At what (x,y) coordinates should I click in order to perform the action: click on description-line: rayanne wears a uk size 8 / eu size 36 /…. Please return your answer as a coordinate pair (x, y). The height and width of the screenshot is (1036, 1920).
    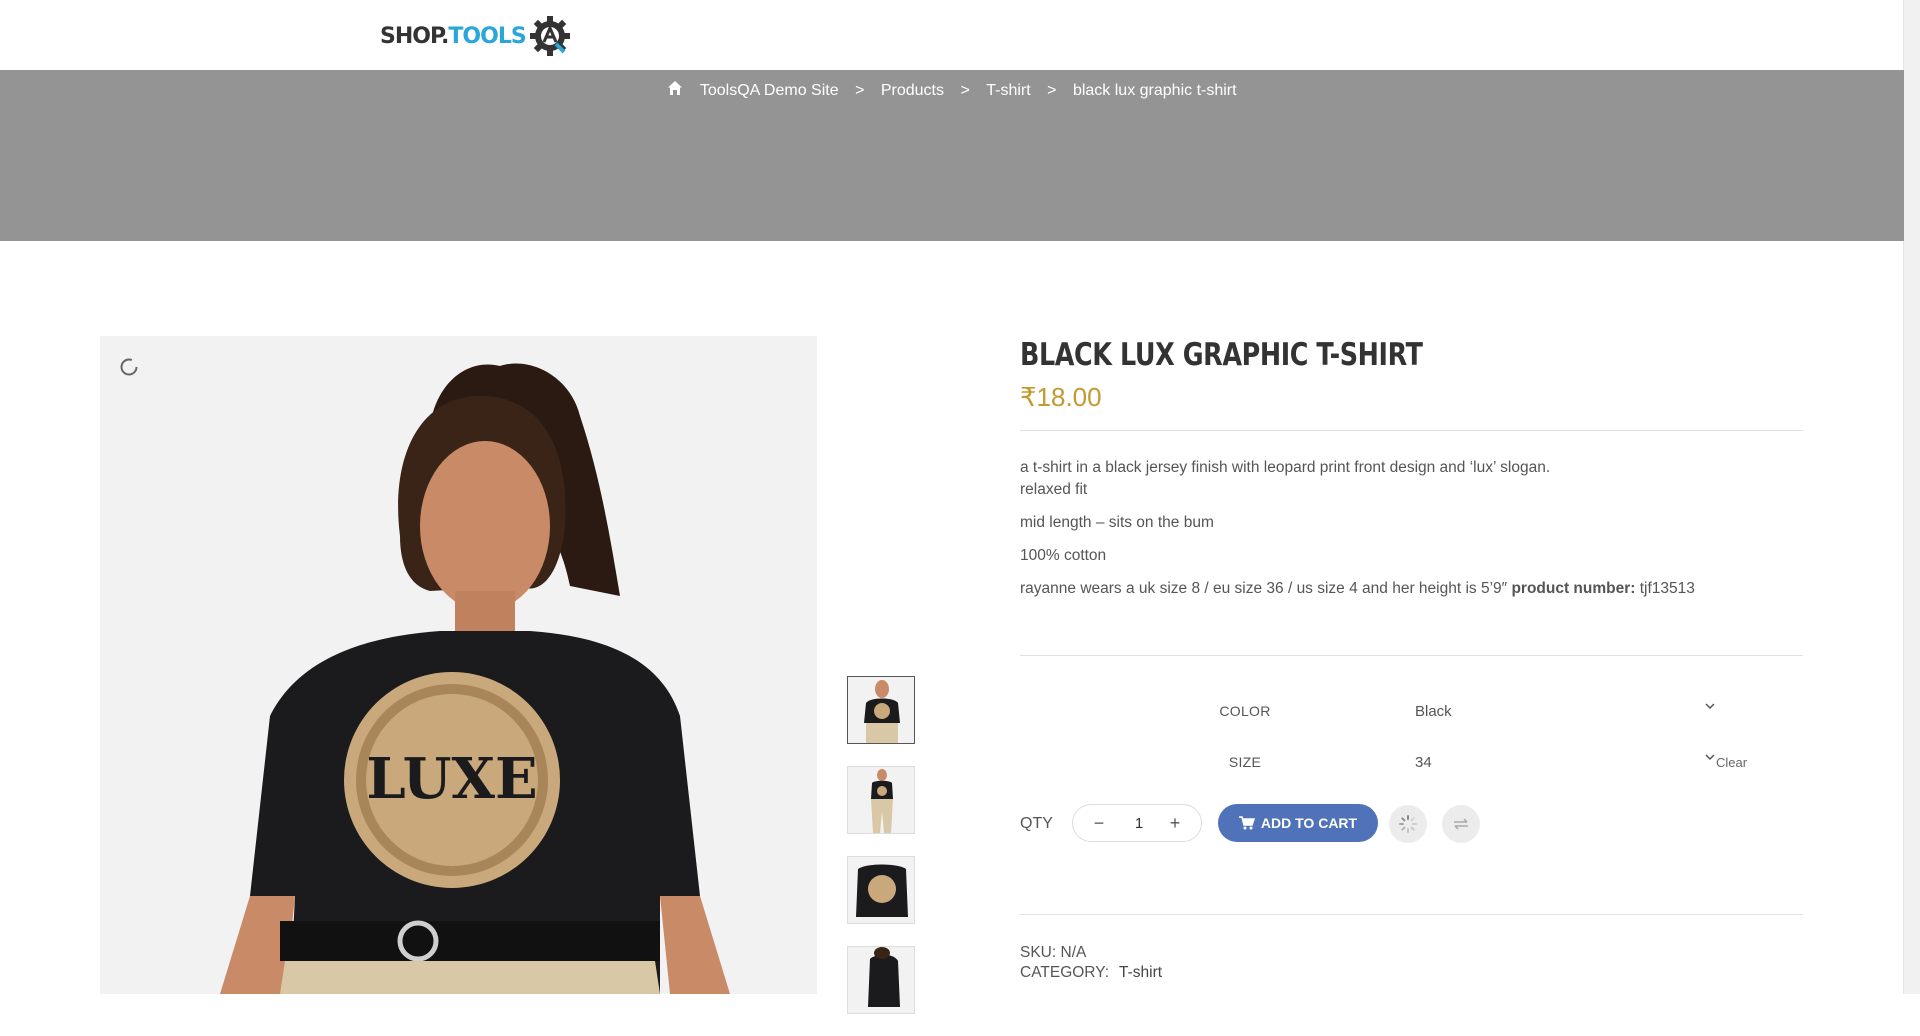
    Looking at the image, I should click on (1411, 589).